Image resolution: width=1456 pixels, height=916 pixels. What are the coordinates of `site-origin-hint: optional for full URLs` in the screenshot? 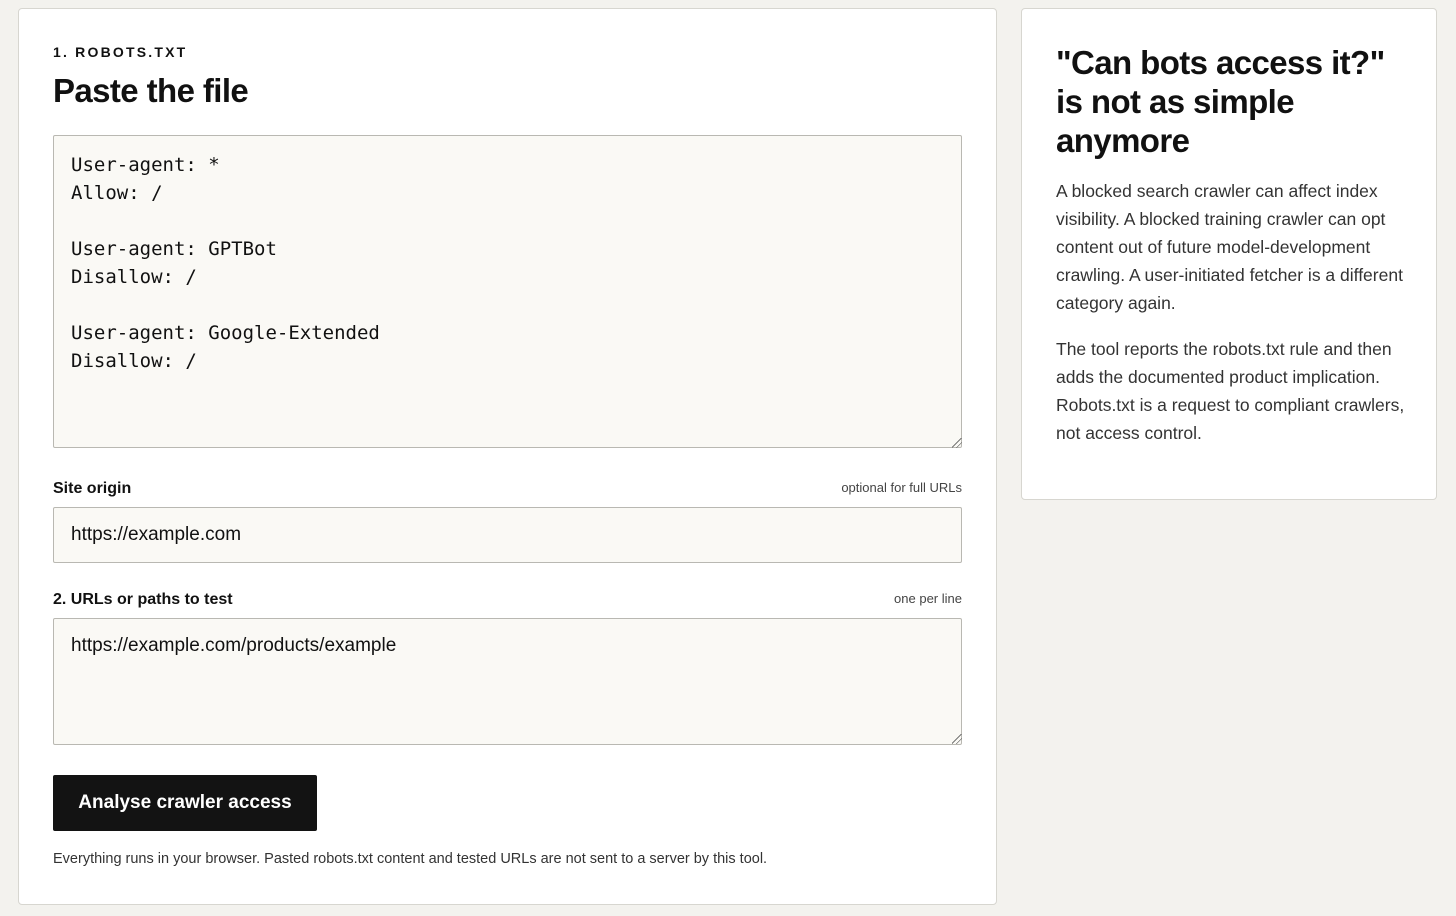 It's located at (901, 487).